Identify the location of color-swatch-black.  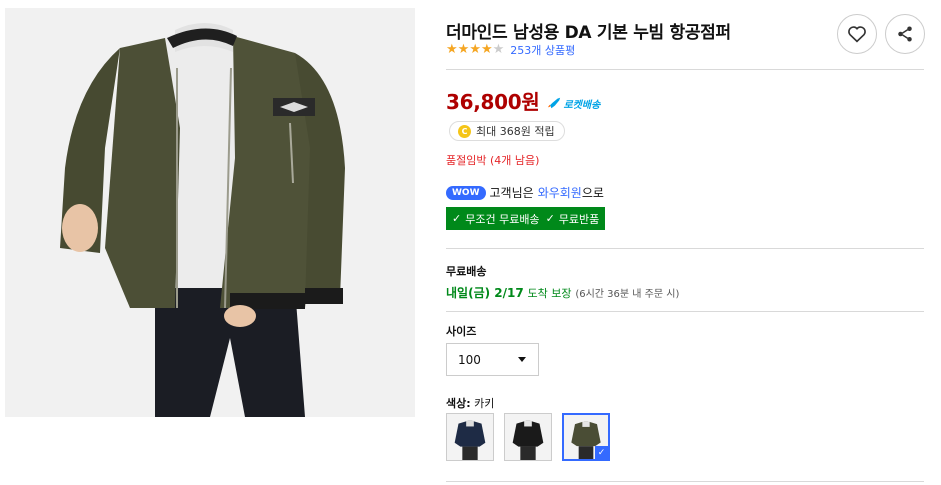
(528, 437).